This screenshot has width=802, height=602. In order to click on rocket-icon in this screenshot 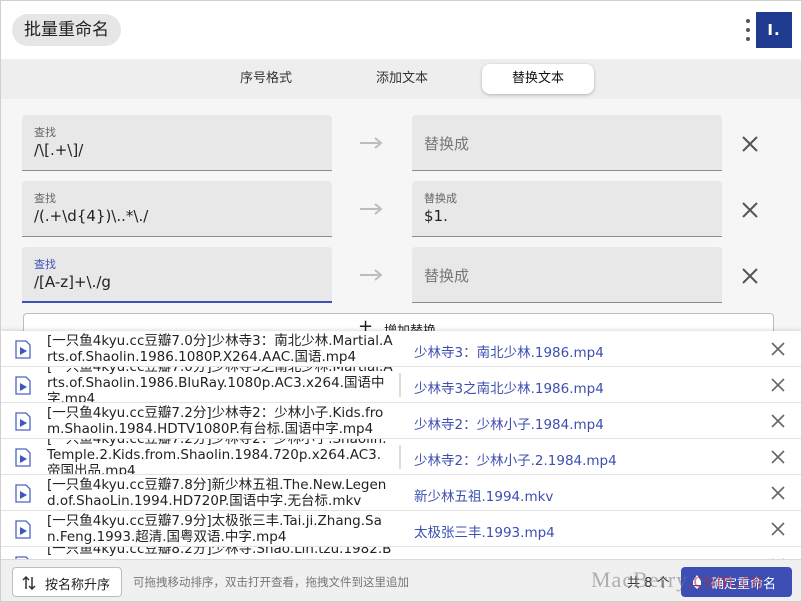, I will do `click(697, 582)`.